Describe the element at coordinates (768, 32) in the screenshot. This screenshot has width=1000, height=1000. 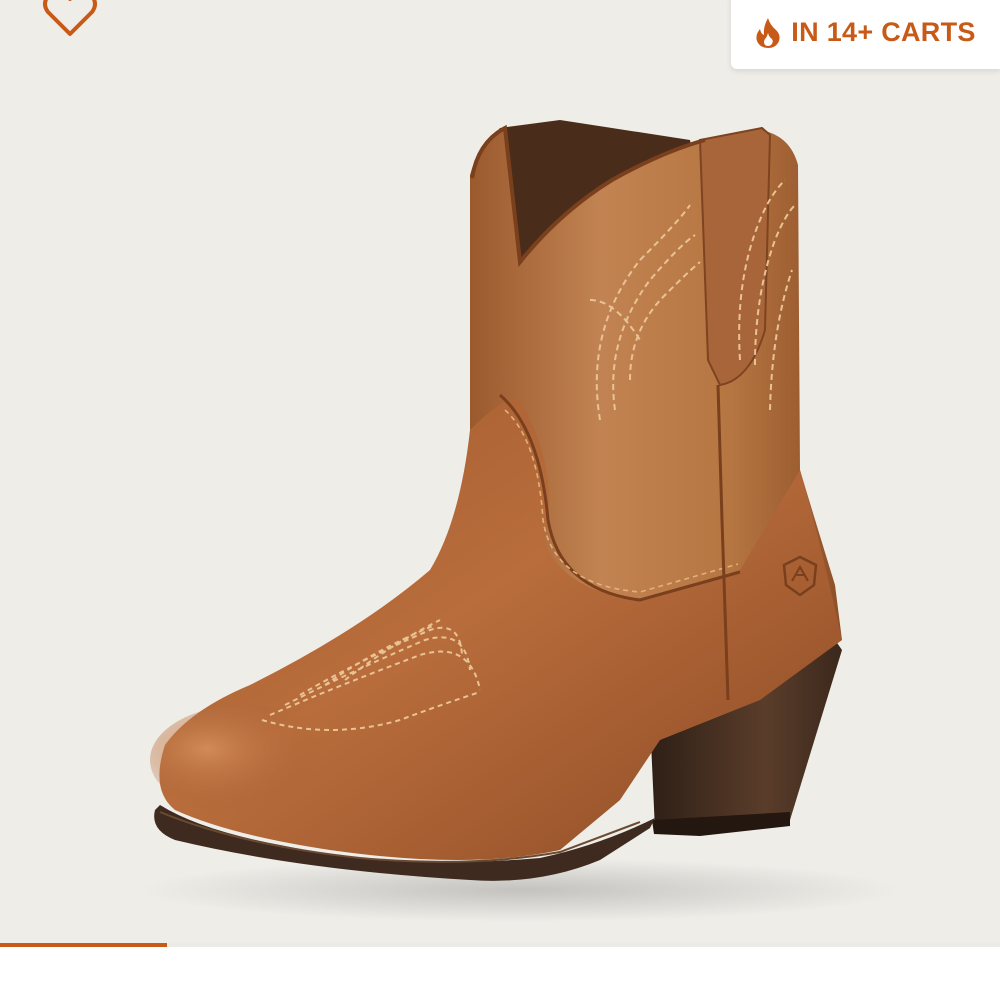
I see `flame-icon` at that location.